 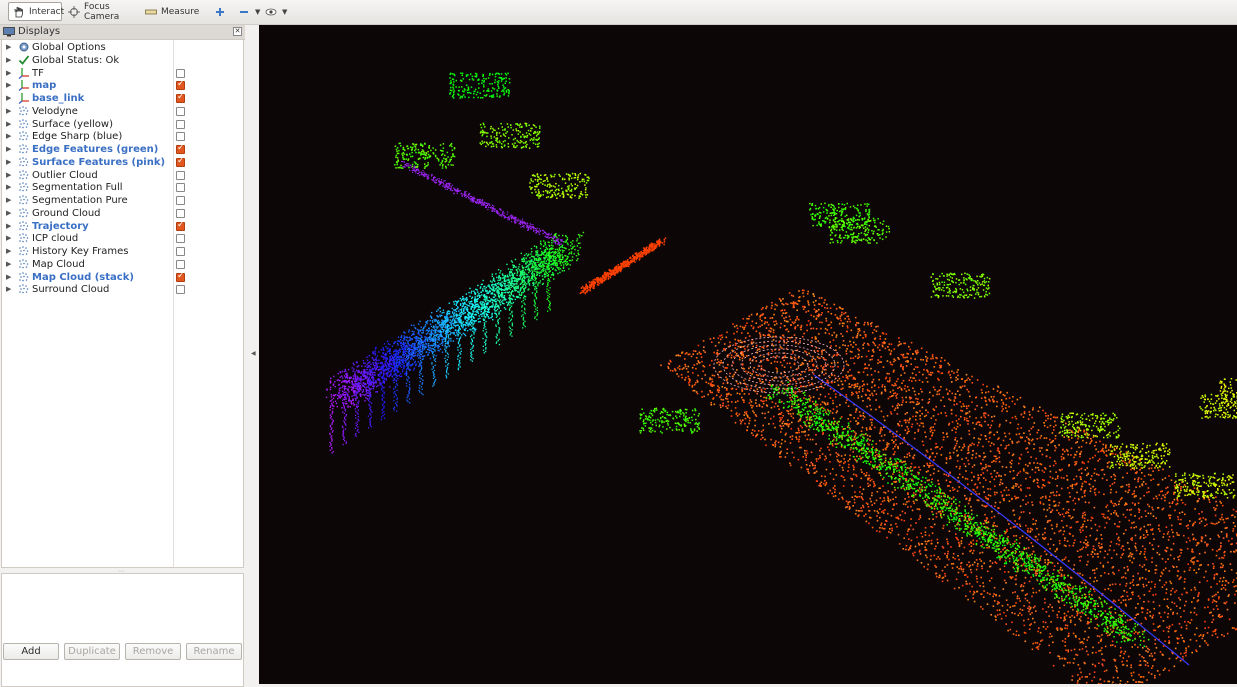 I want to click on displays-panel-header: Displays ✕, so click(x=122, y=32).